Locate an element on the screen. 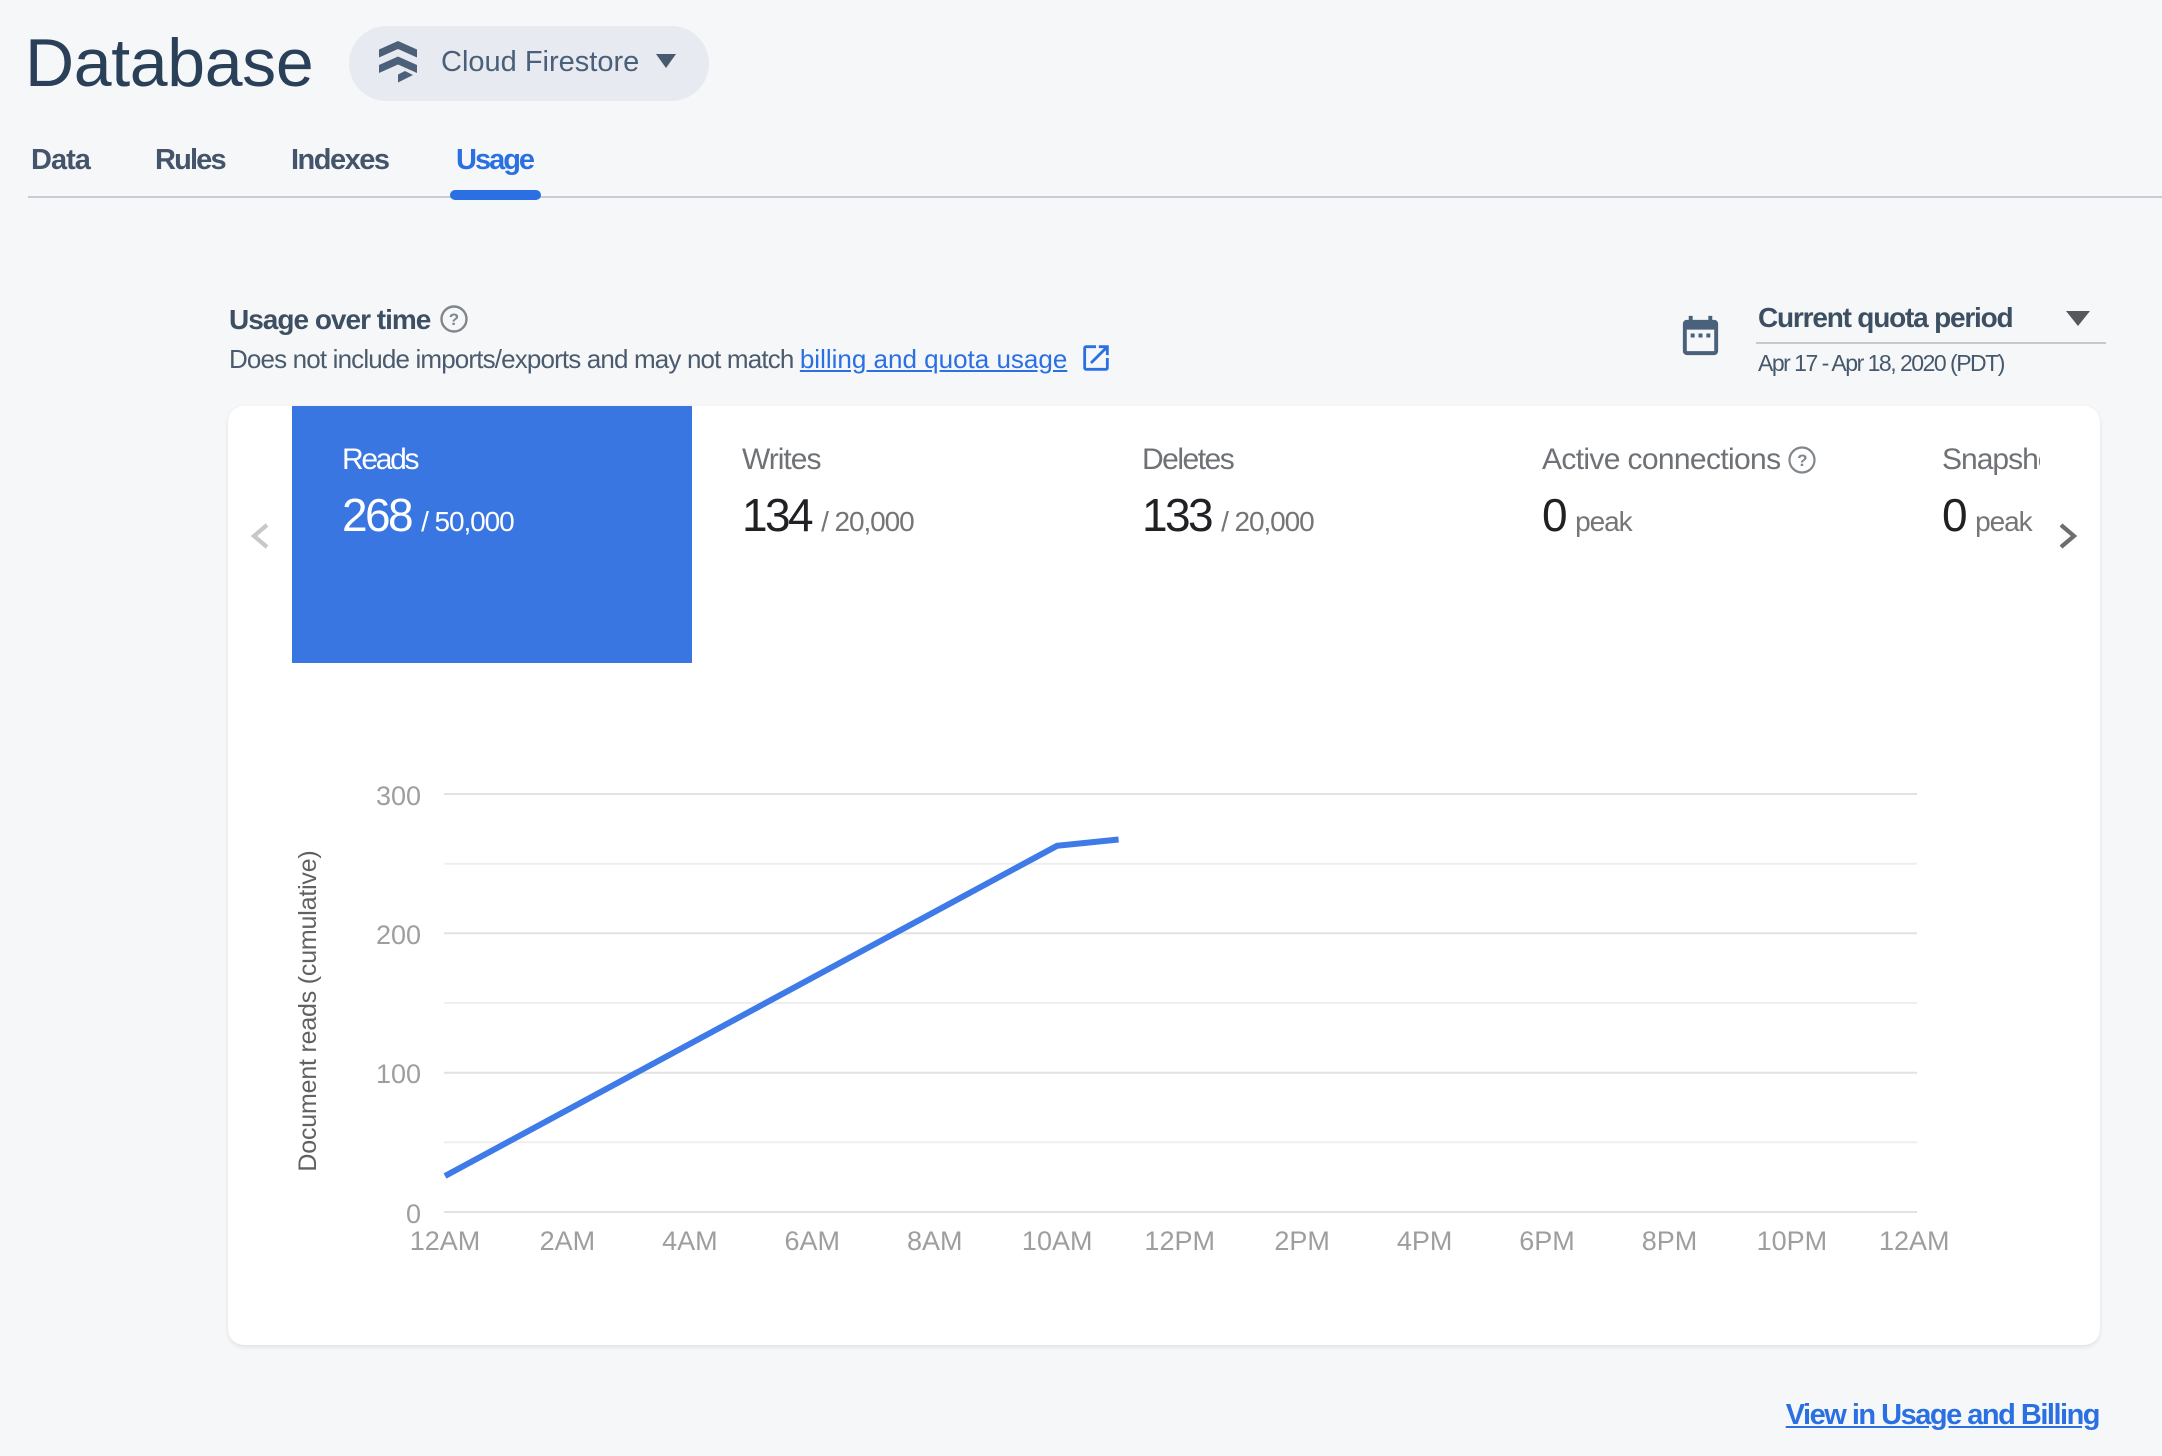 Image resolution: width=2162 pixels, height=1456 pixels. svg-text: 10PM is located at coordinates (1792, 1241).